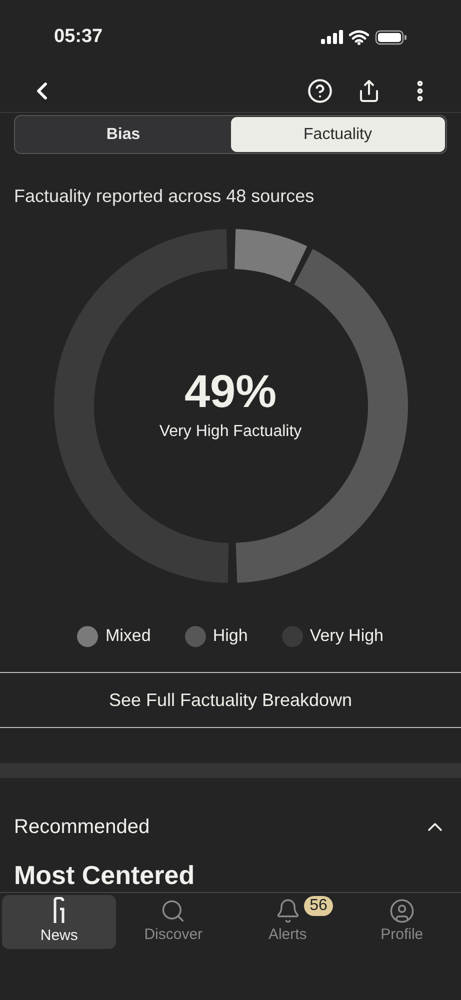 This screenshot has width=461, height=1000. I want to click on tab-bar-item: News, so click(59, 922).